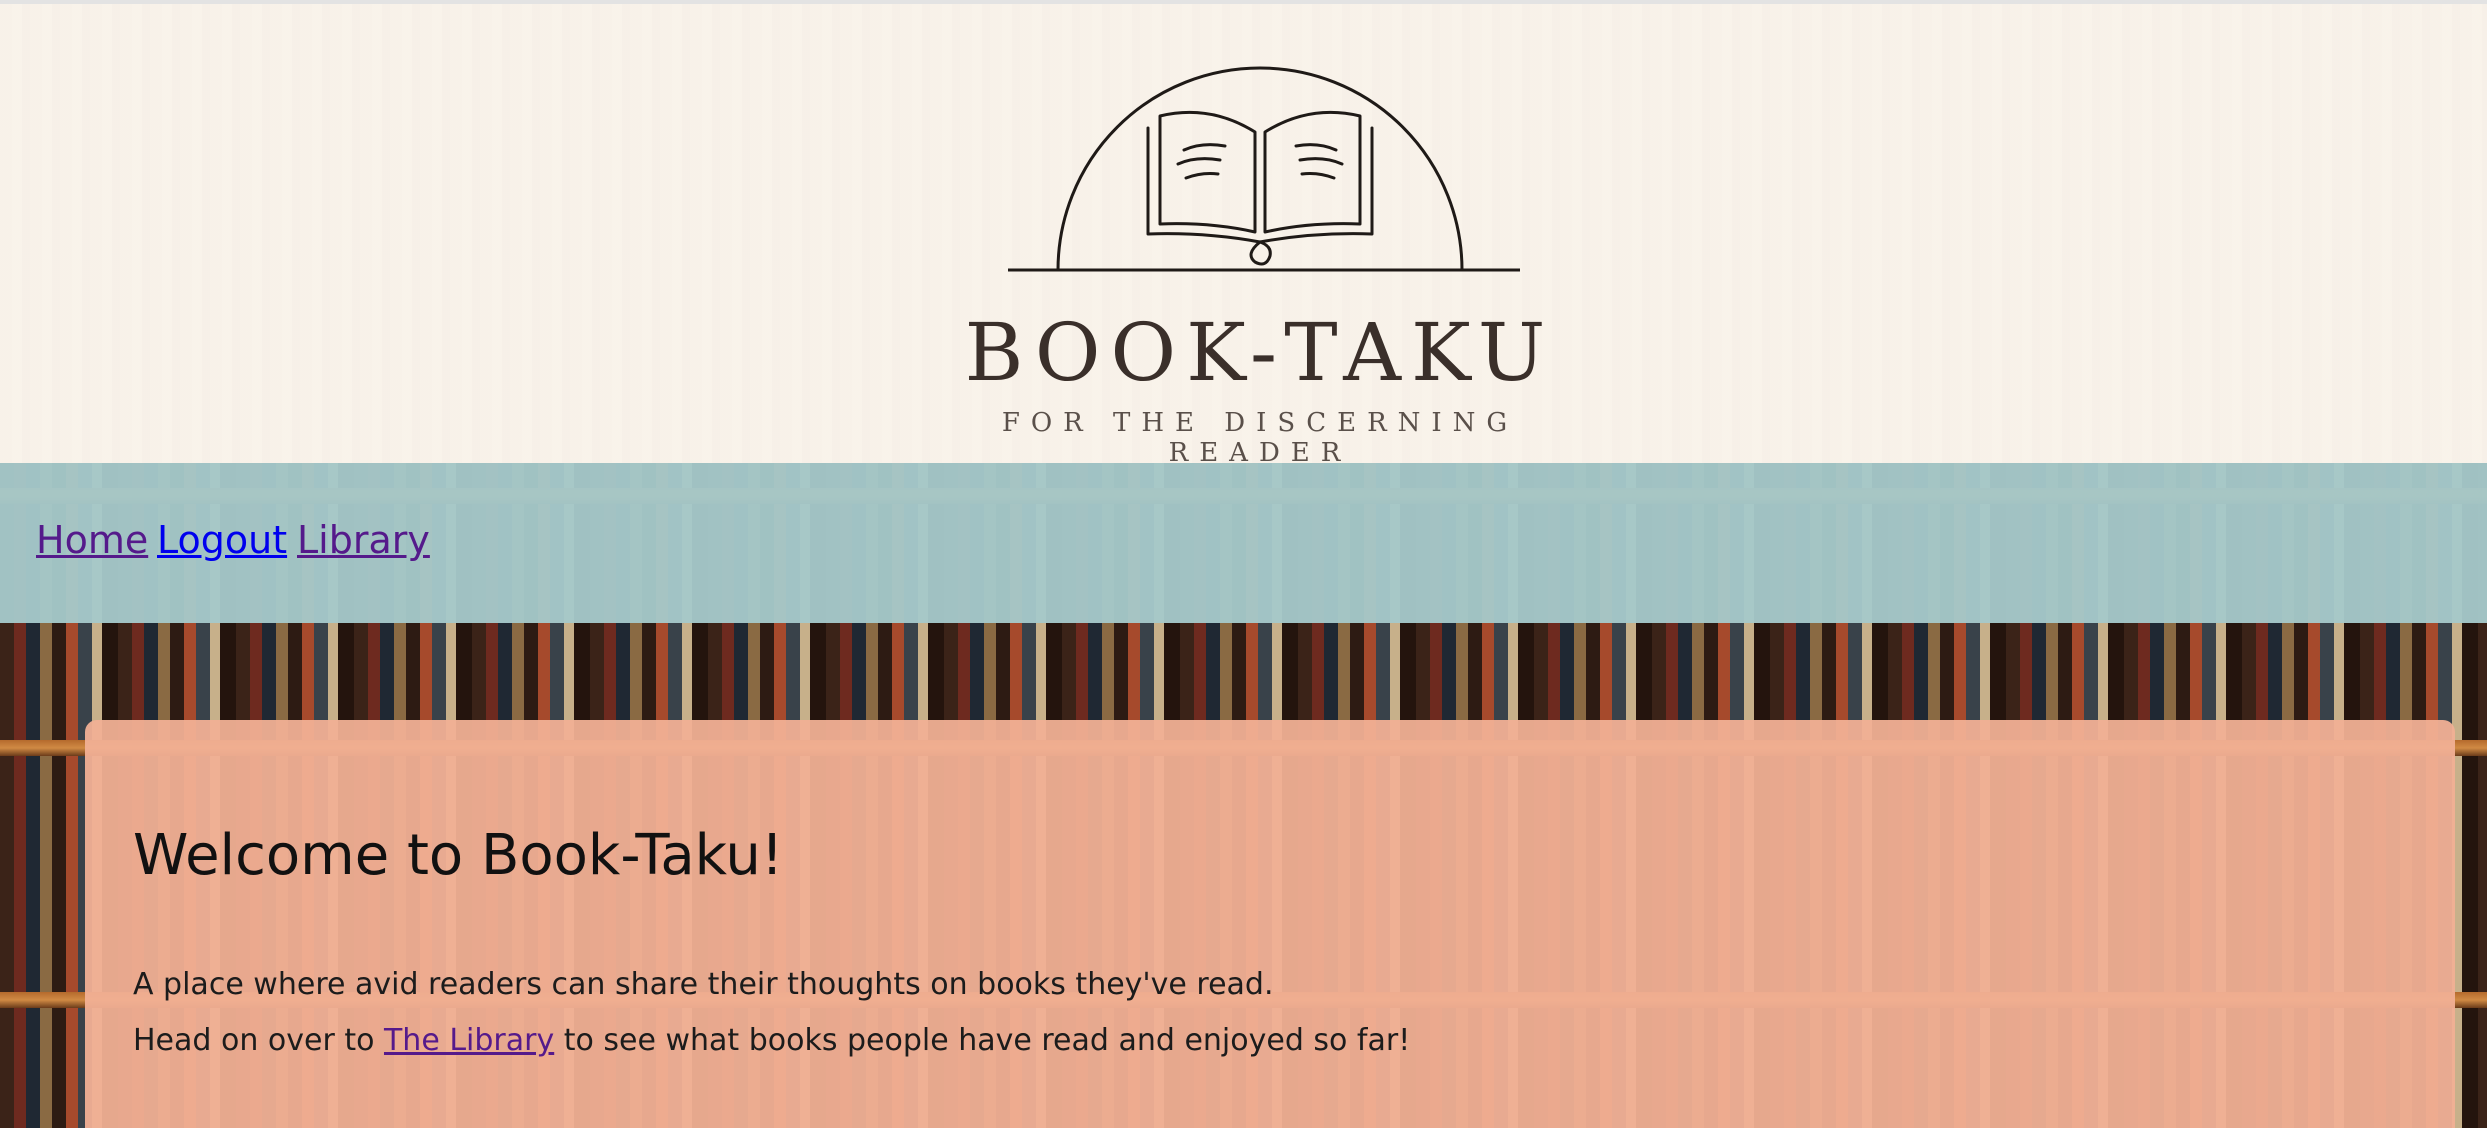 The width and height of the screenshot is (2487, 1128). What do you see at coordinates (1260, 352) in the screenshot?
I see `logo-title: BOOK-TAKU` at bounding box center [1260, 352].